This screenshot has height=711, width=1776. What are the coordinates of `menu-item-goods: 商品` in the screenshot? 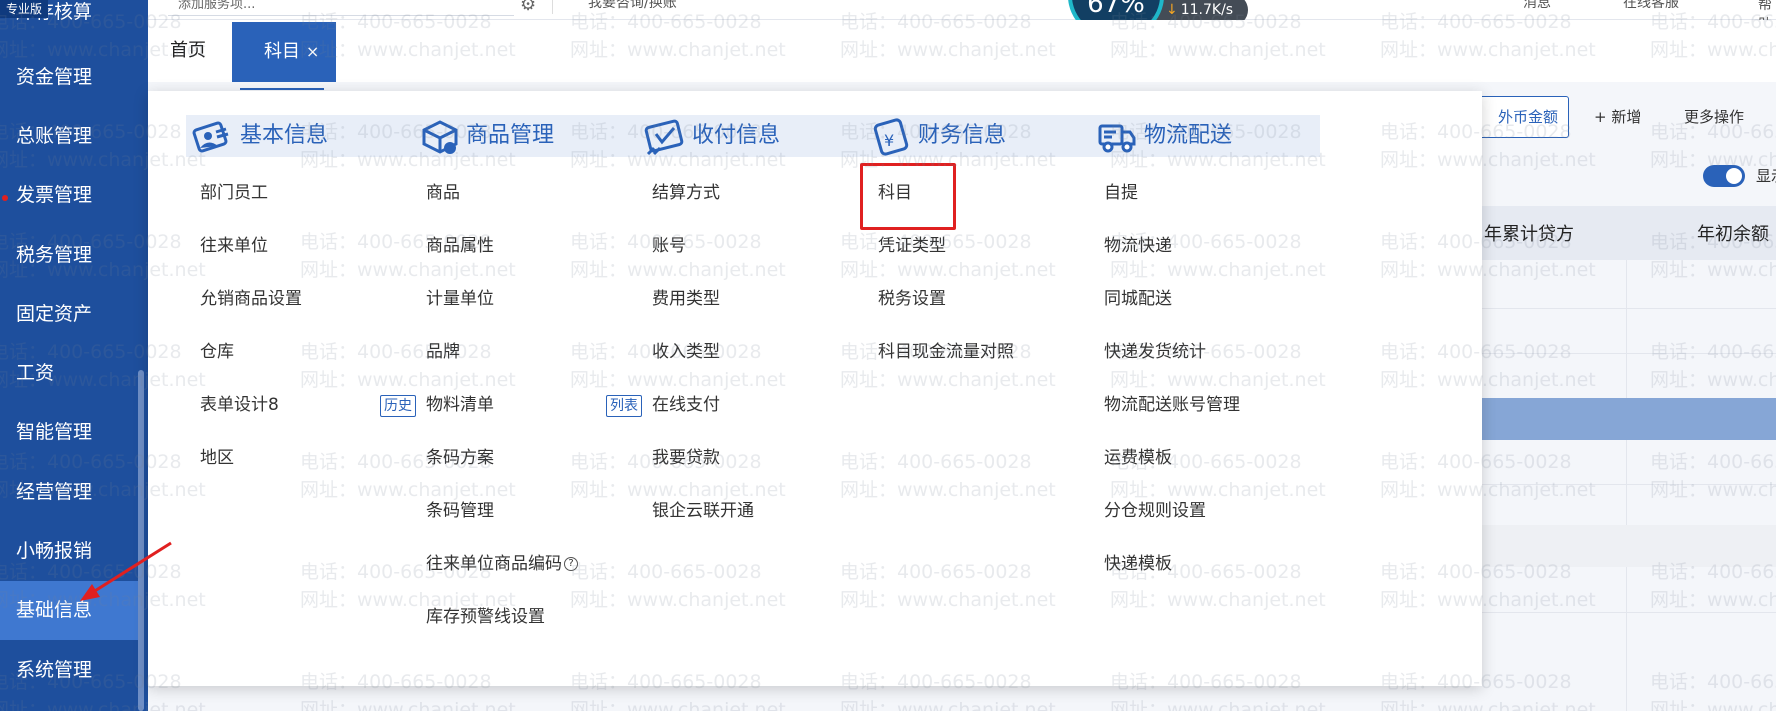 It's located at (541, 193).